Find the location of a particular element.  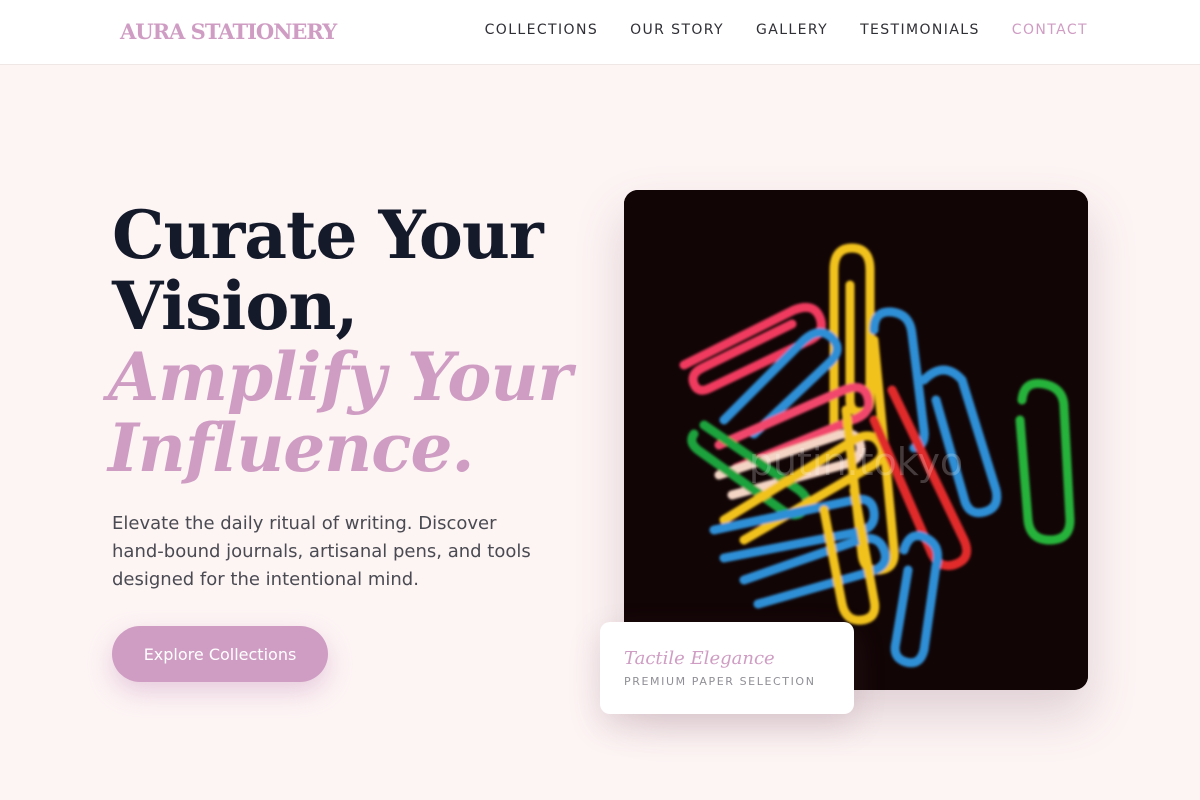

caption-subtitle: PREMIUM PAPER SELECTION is located at coordinates (720, 681).